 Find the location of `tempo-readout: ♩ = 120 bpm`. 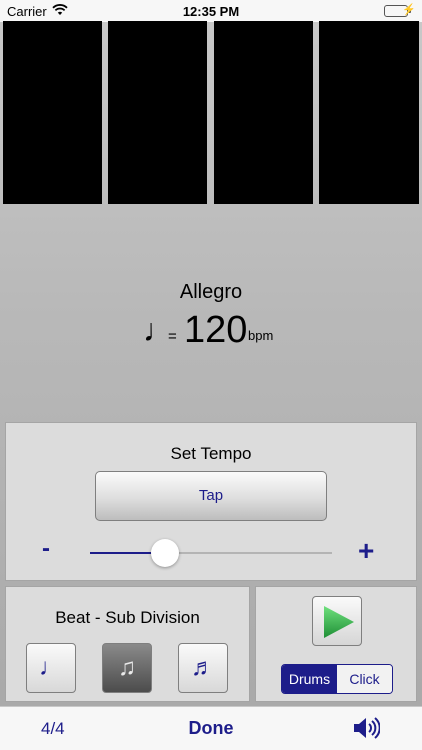

tempo-readout: ♩ = 120 bpm is located at coordinates (211, 330).